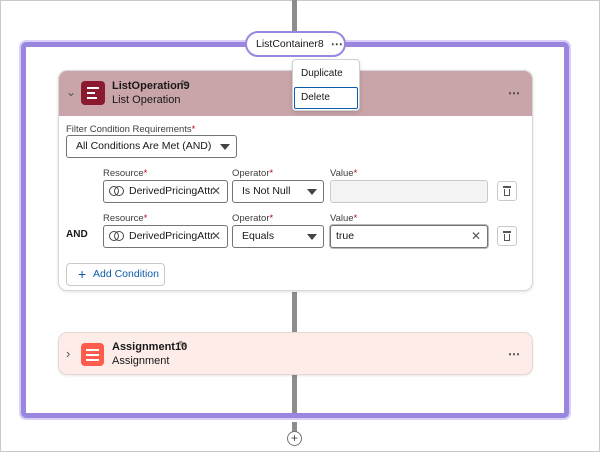 The height and width of the screenshot is (452, 600). Describe the element at coordinates (77, 234) in the screenshot. I see `and-operator-label: AND` at that location.